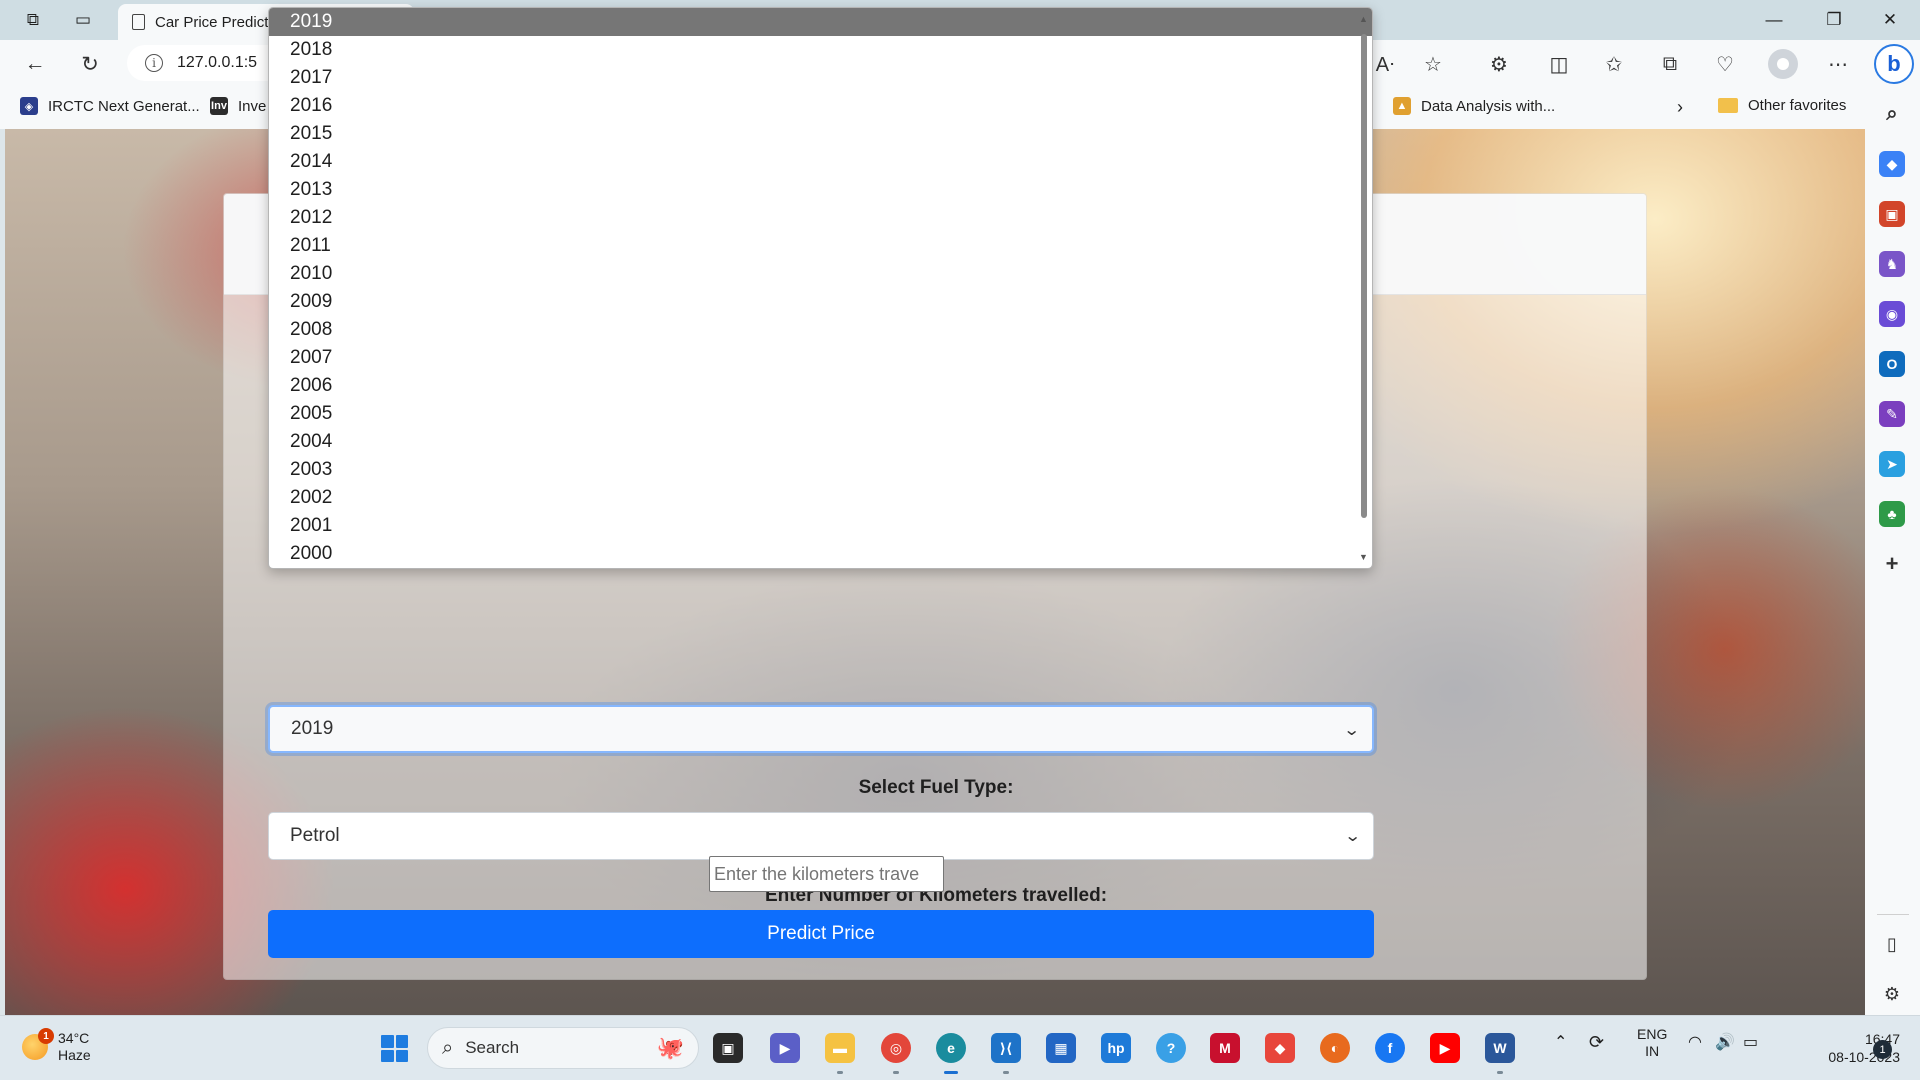 This screenshot has width=1920, height=1080. I want to click on minimize-button: —, so click(1774, 20).